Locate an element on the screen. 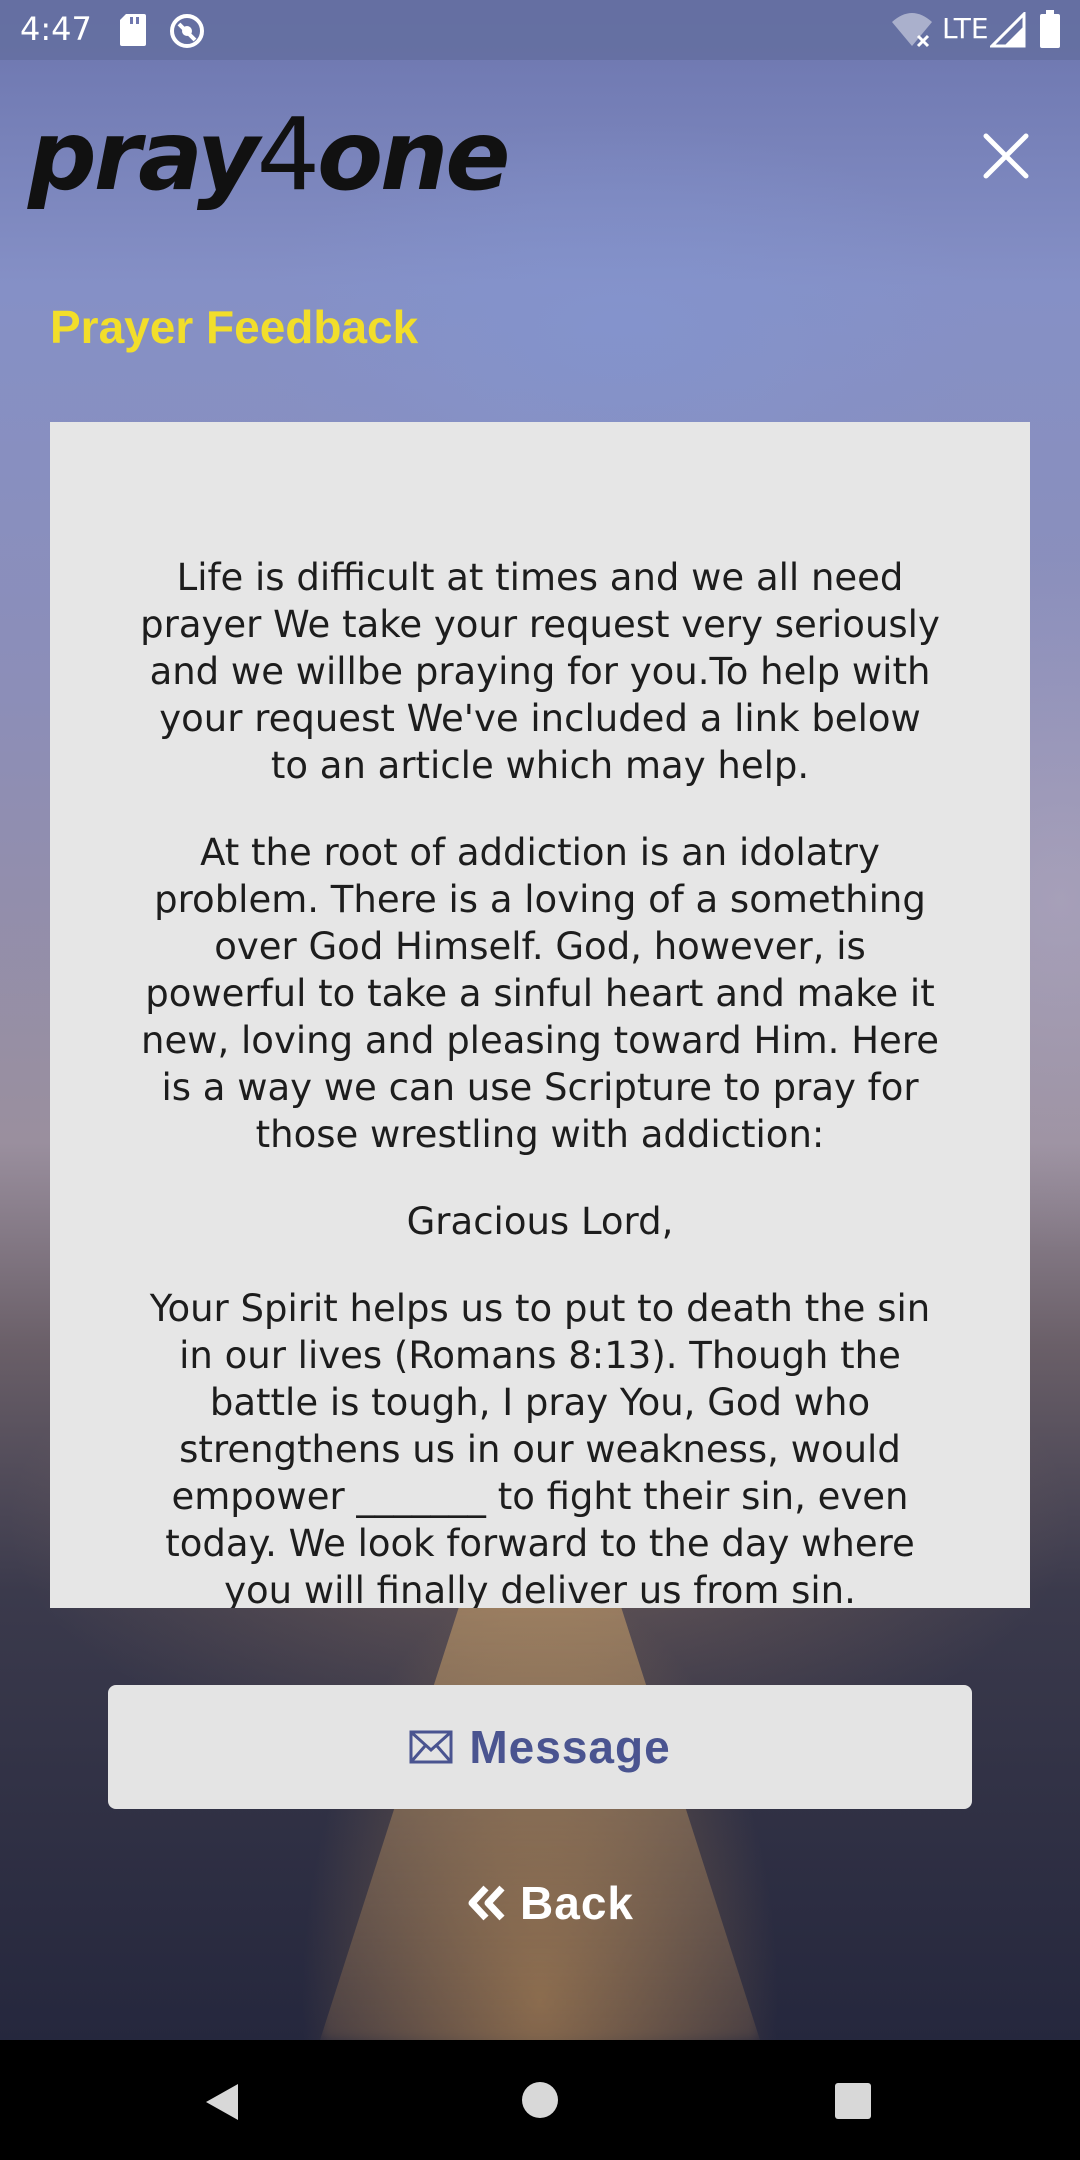  status-bar: 4:47 LTE is located at coordinates (540, 30).